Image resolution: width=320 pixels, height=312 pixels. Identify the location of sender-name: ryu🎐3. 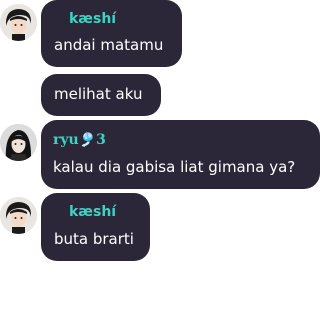
(79, 140).